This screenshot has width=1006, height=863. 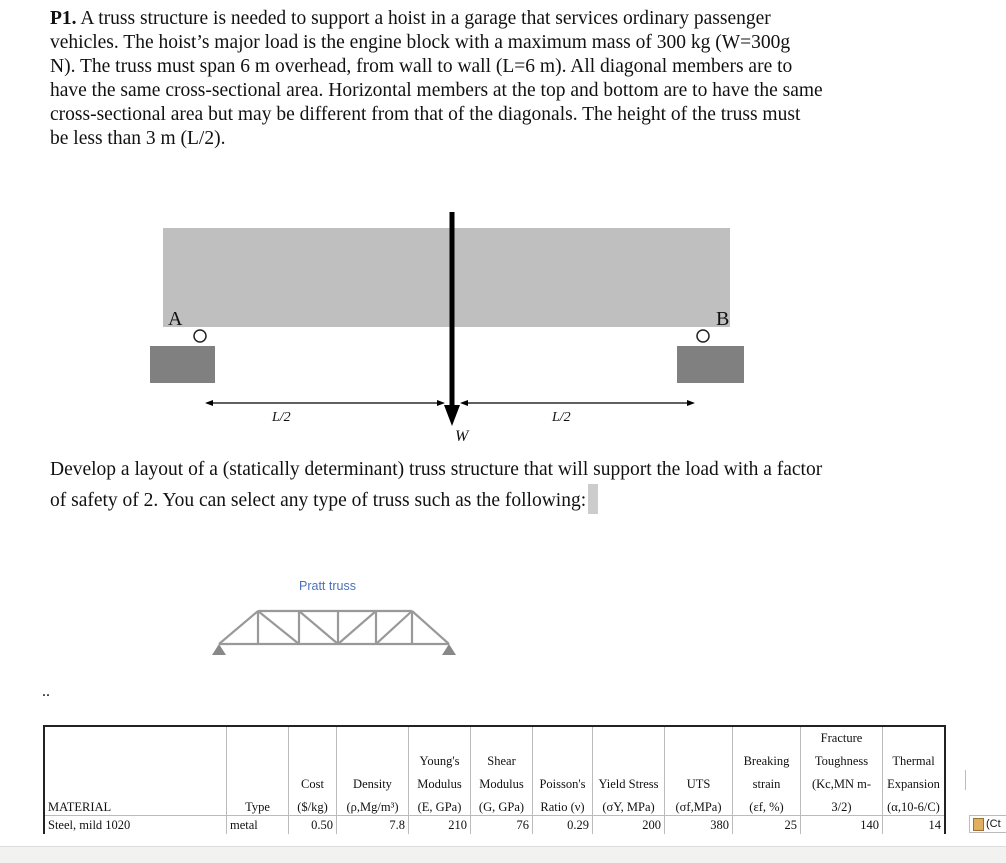 I want to click on header-text: Young's, so click(x=439, y=761).